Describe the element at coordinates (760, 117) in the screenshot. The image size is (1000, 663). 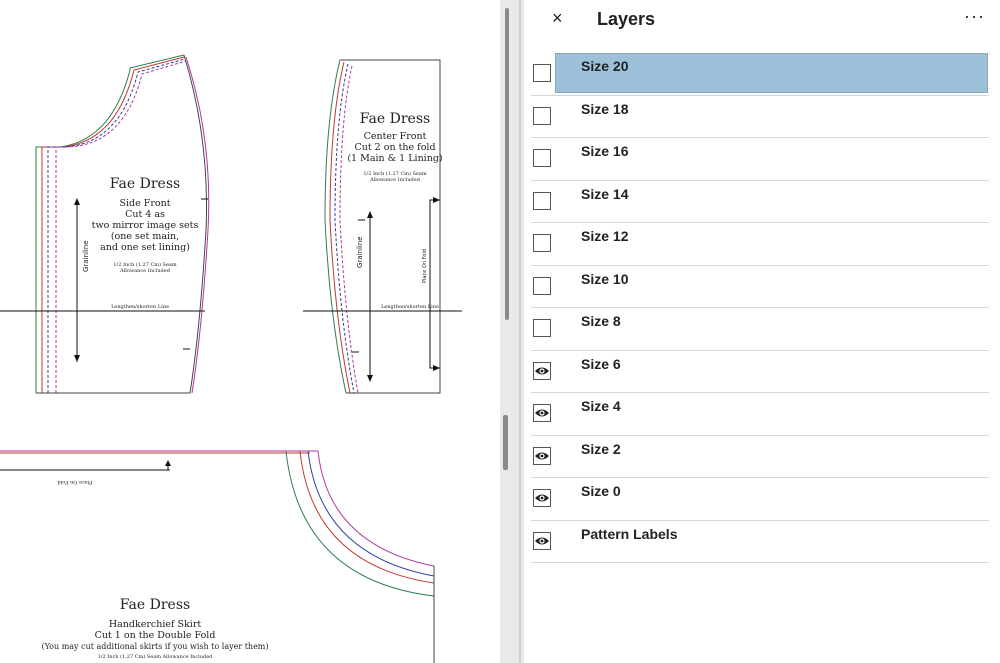
I see `layer-row: Size 18` at that location.